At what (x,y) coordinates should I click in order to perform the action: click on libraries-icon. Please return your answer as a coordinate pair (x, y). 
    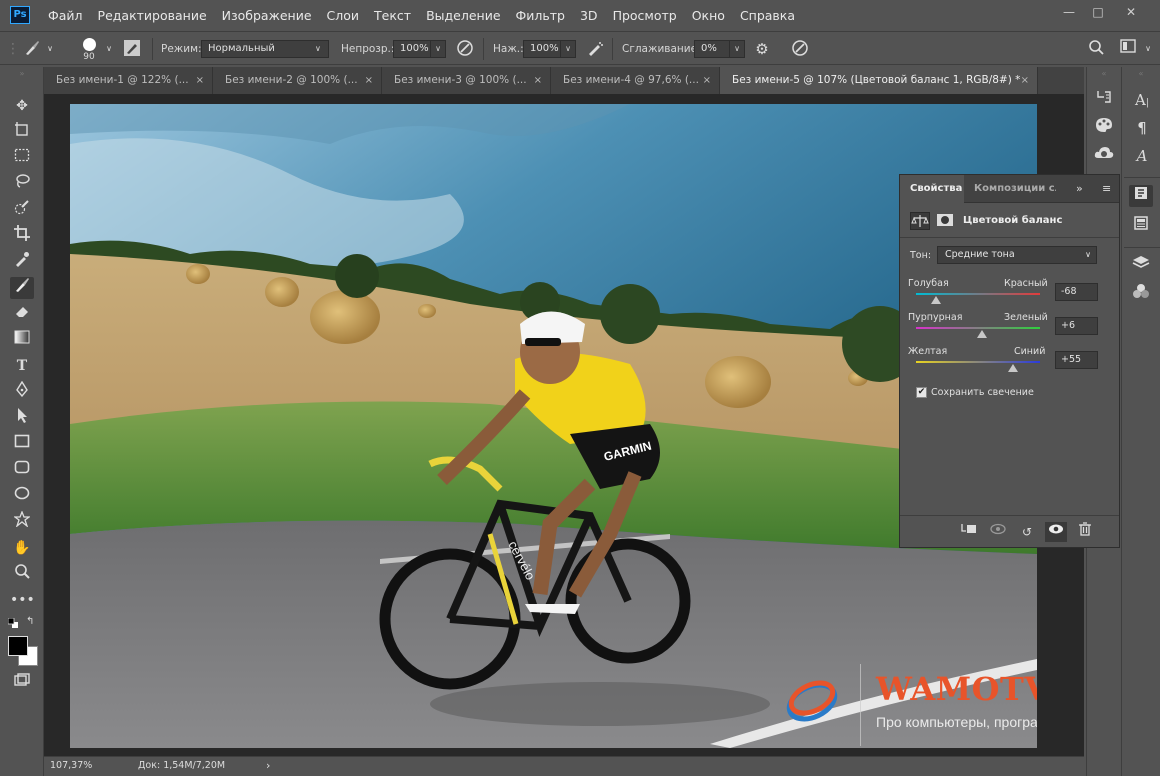
    Looking at the image, I should click on (1104, 156).